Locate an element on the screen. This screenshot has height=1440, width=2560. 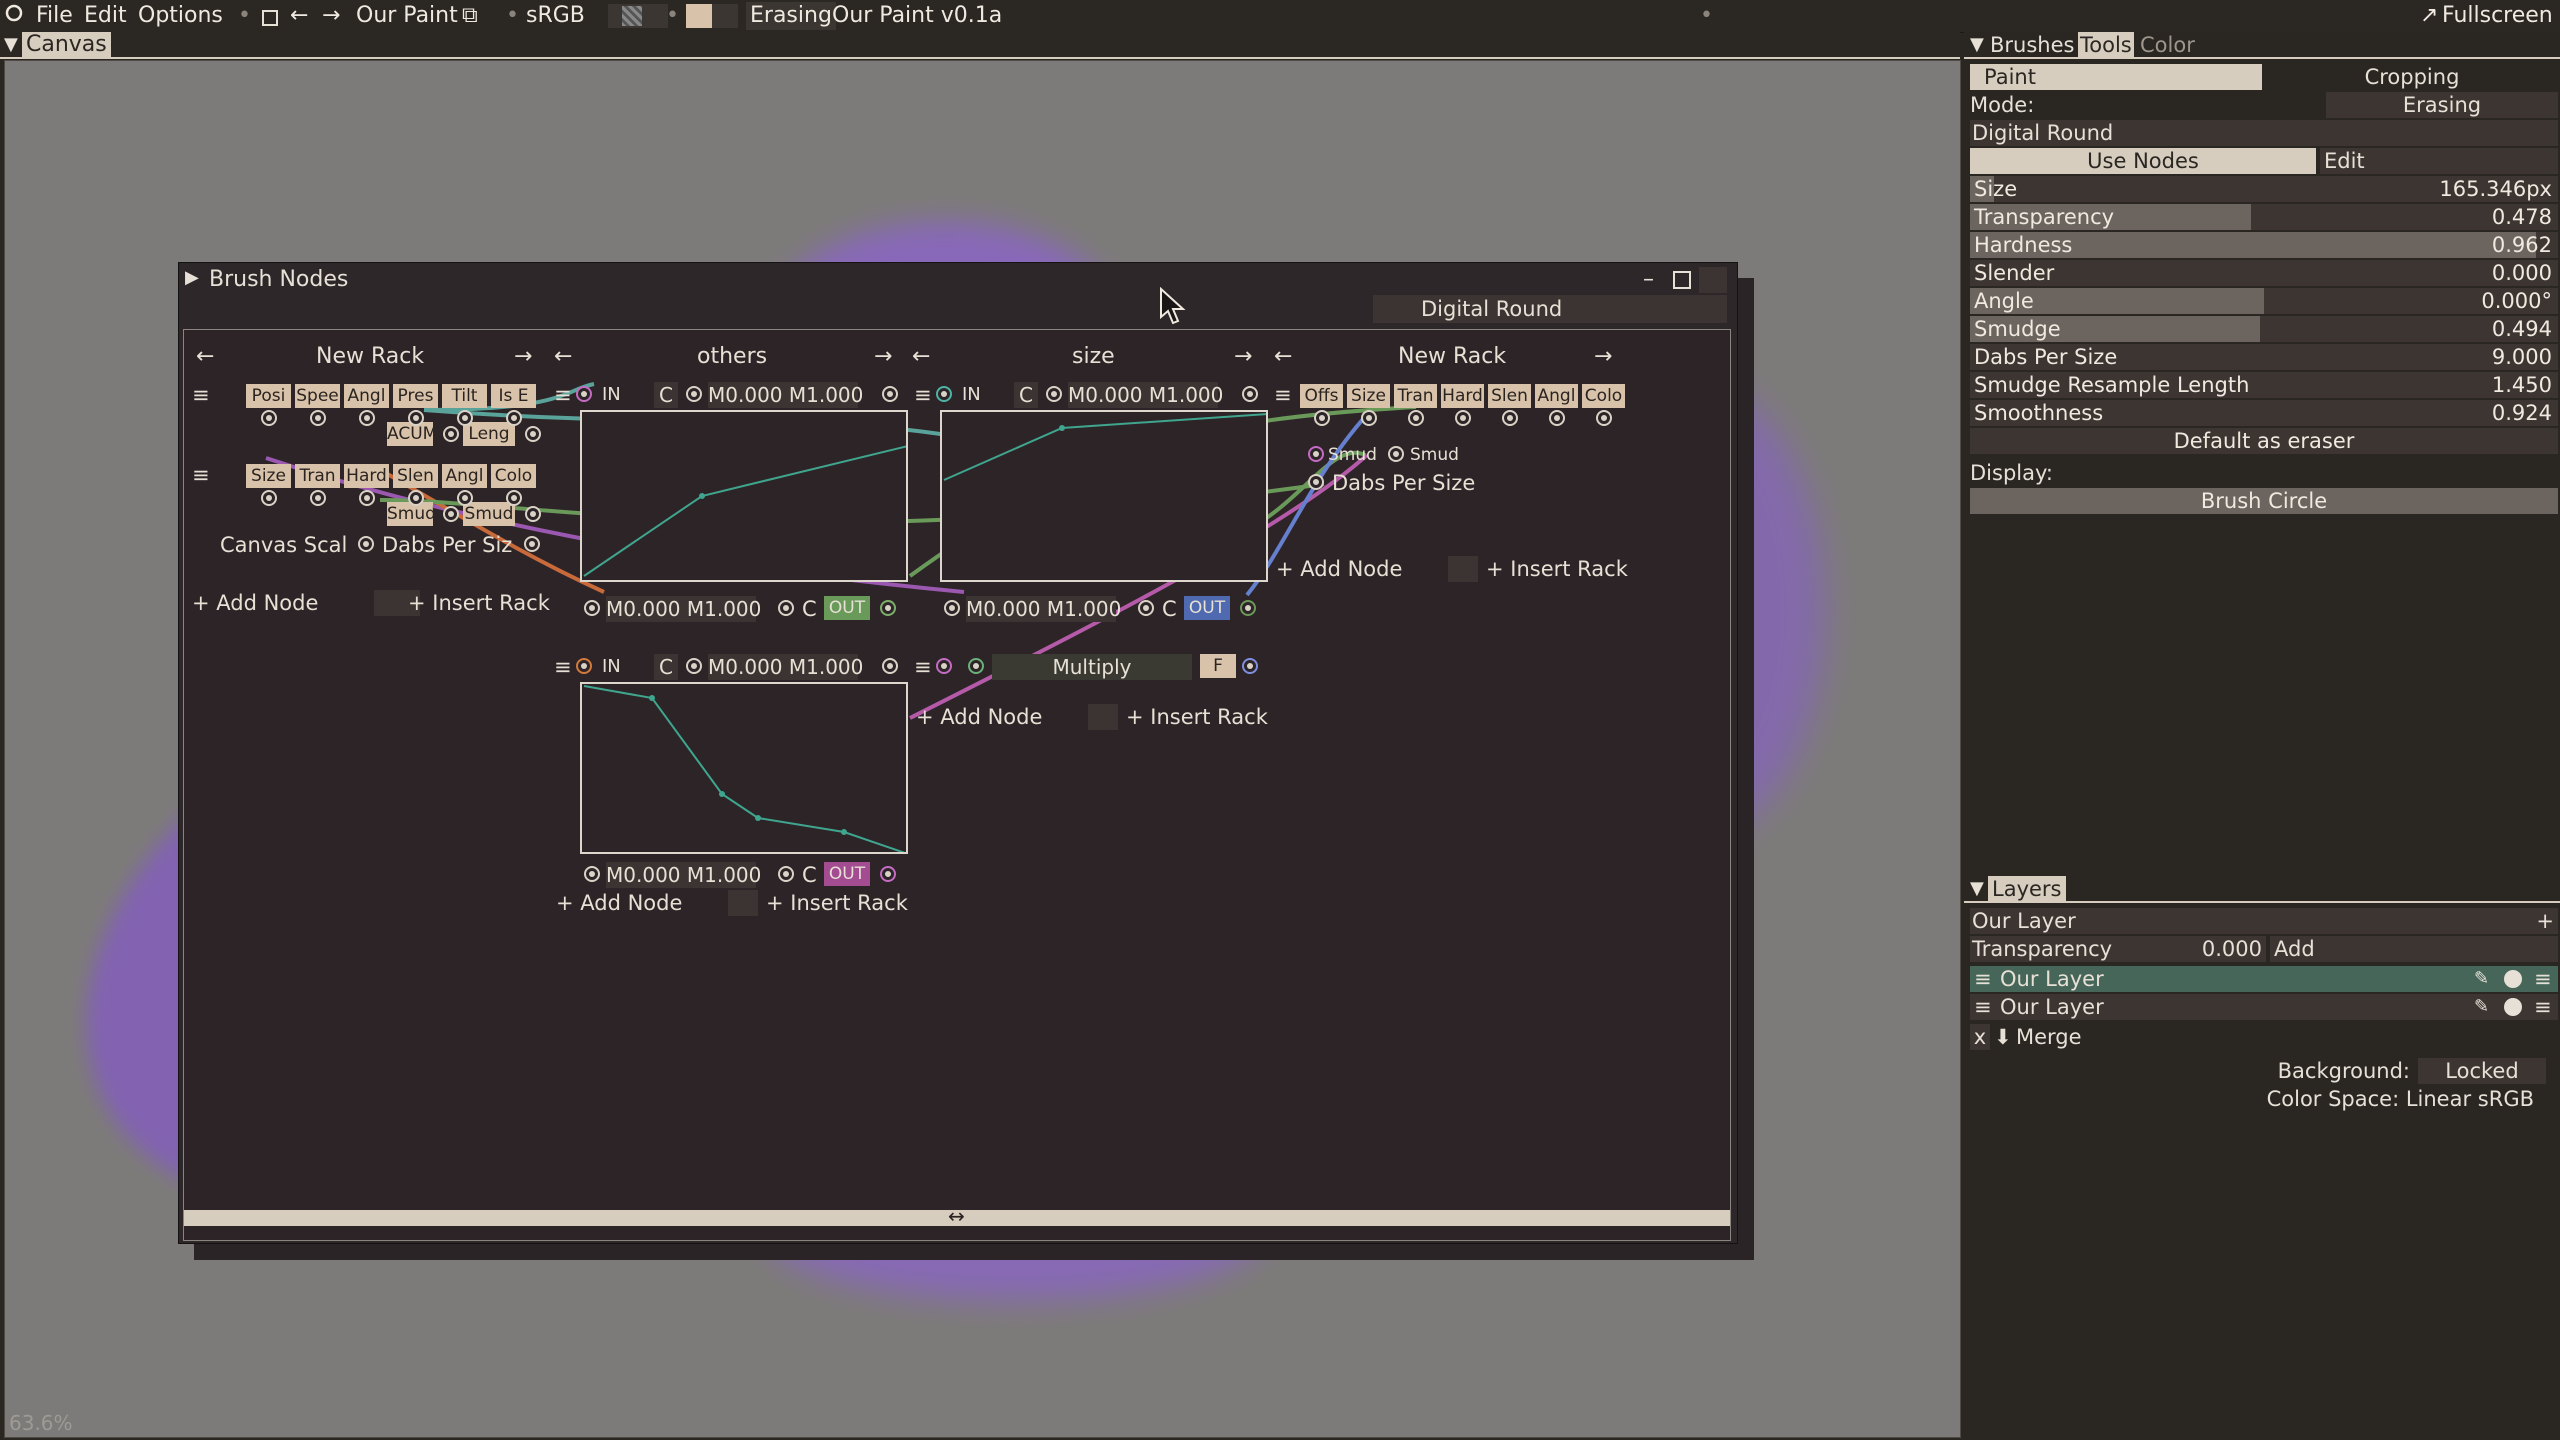
multiply-out-socket is located at coordinates (1250, 666).